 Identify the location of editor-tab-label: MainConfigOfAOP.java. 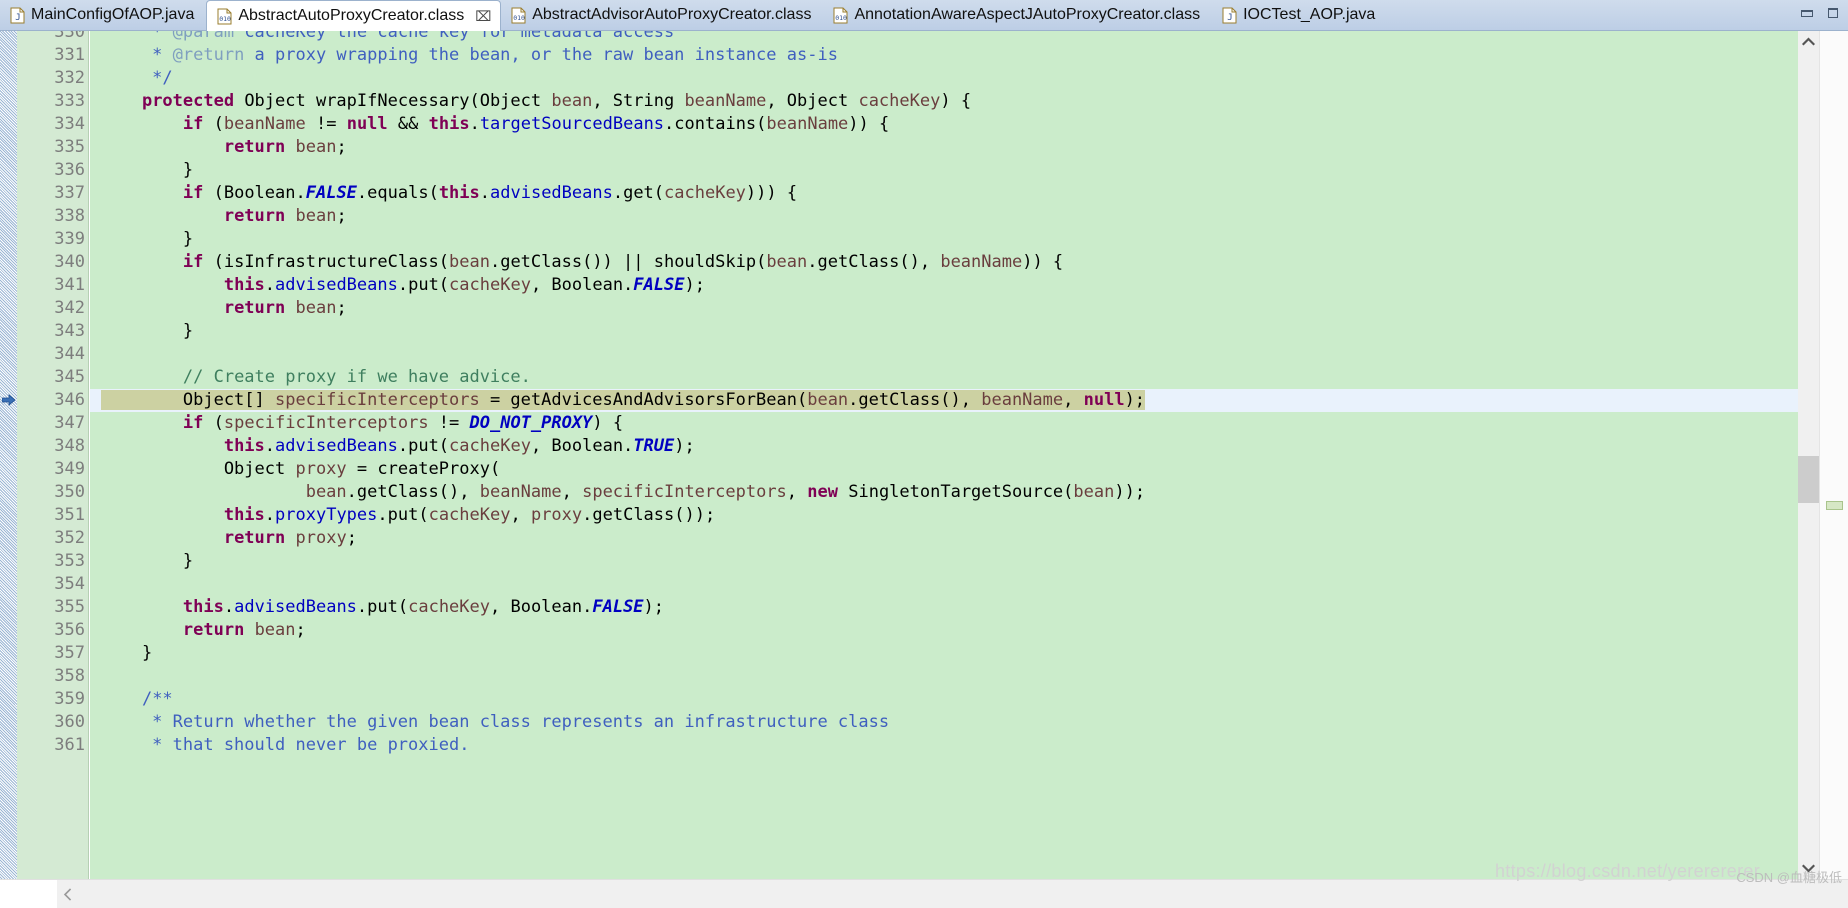
(113, 14).